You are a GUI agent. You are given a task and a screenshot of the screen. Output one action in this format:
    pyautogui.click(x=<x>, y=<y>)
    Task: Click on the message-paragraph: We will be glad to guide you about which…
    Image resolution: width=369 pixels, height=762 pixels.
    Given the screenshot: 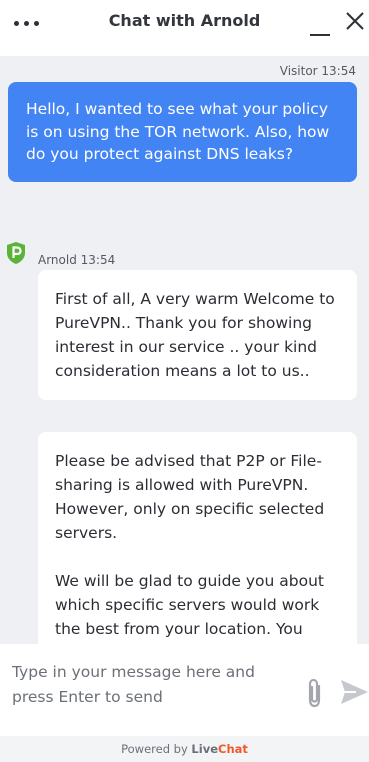 What is the action you would take?
    pyautogui.click(x=190, y=605)
    